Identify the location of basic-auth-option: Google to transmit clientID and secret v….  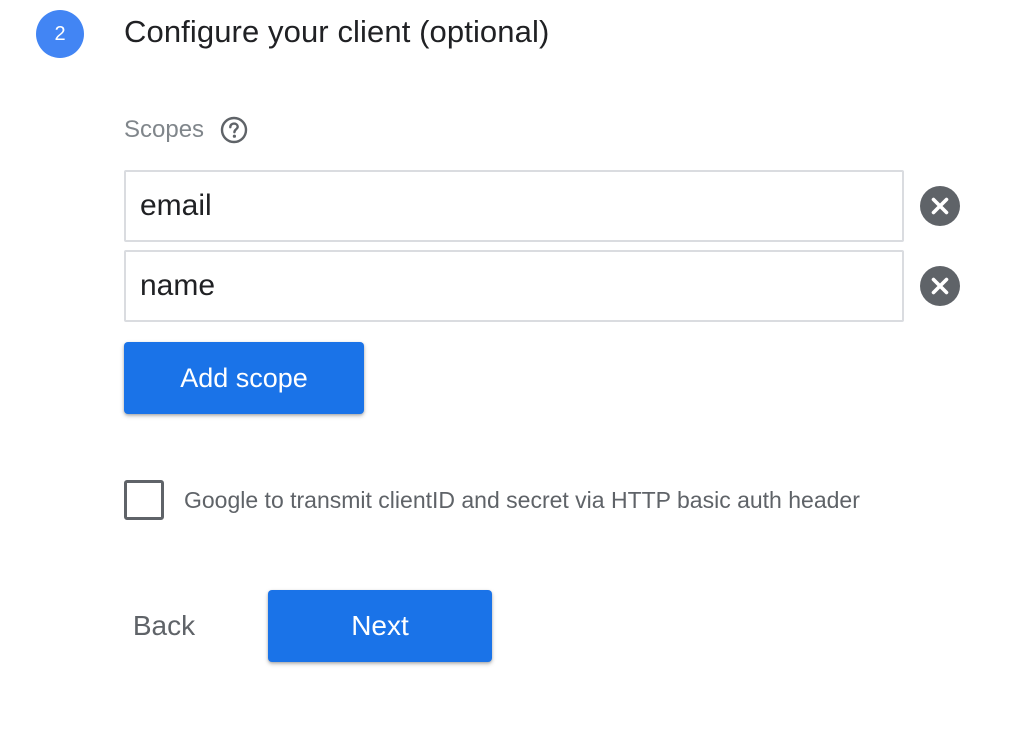
(492, 500).